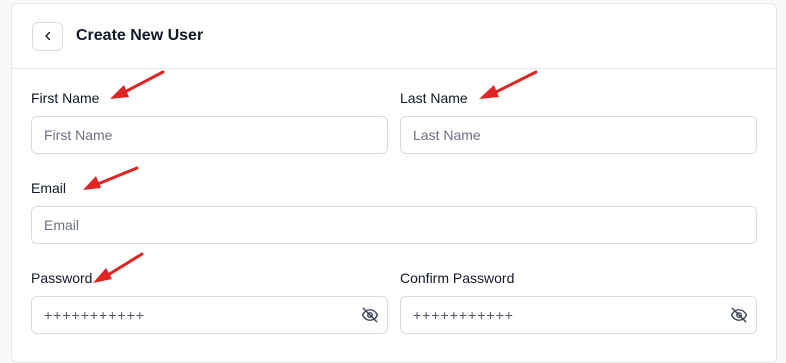 This screenshot has height=363, width=786. What do you see at coordinates (65, 98) in the screenshot?
I see `first-name-label: First Name` at bounding box center [65, 98].